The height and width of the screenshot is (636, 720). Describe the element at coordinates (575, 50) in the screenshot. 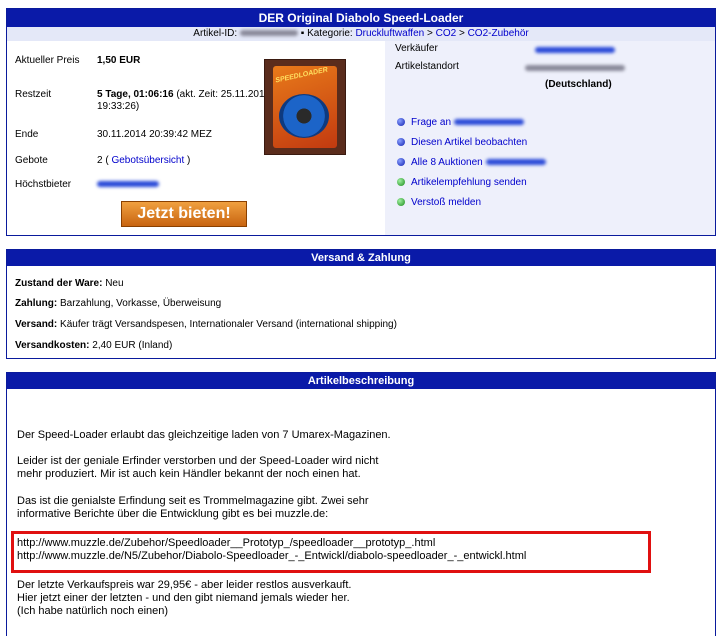

I see `seller-name-redacted` at that location.